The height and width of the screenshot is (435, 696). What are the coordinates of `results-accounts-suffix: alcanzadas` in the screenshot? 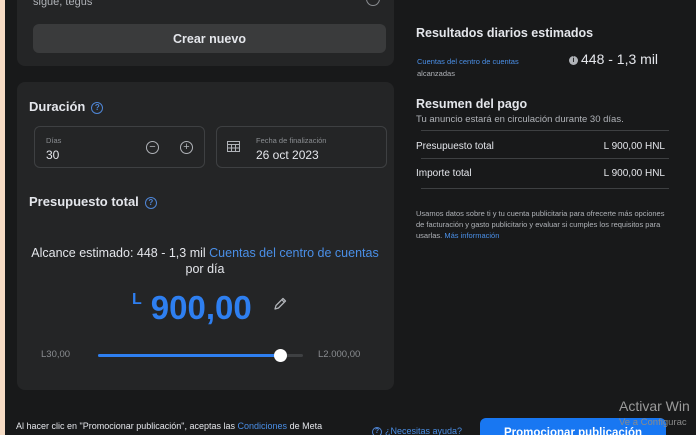 It's located at (436, 73).